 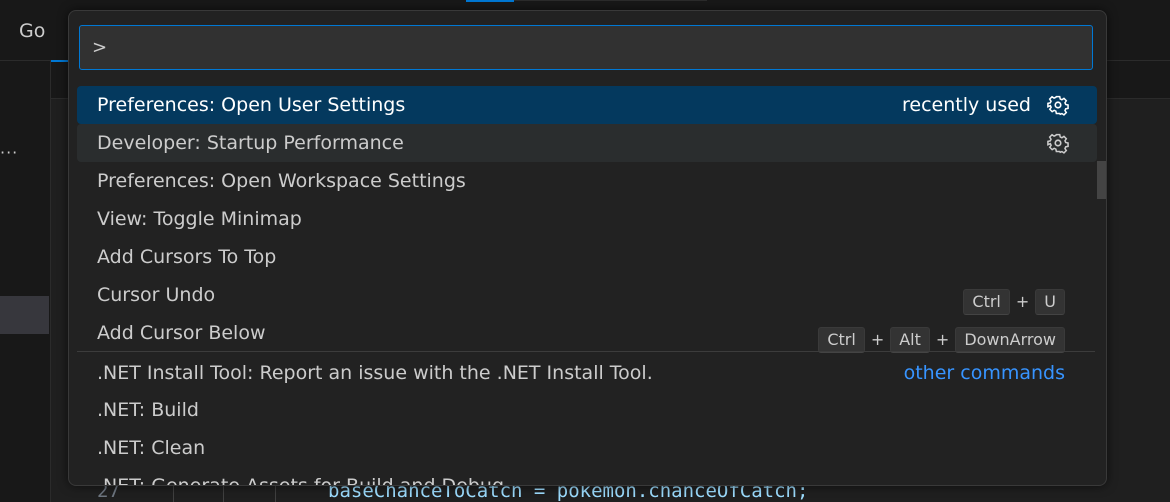 What do you see at coordinates (610, 0) in the screenshot?
I see `title-divider` at bounding box center [610, 0].